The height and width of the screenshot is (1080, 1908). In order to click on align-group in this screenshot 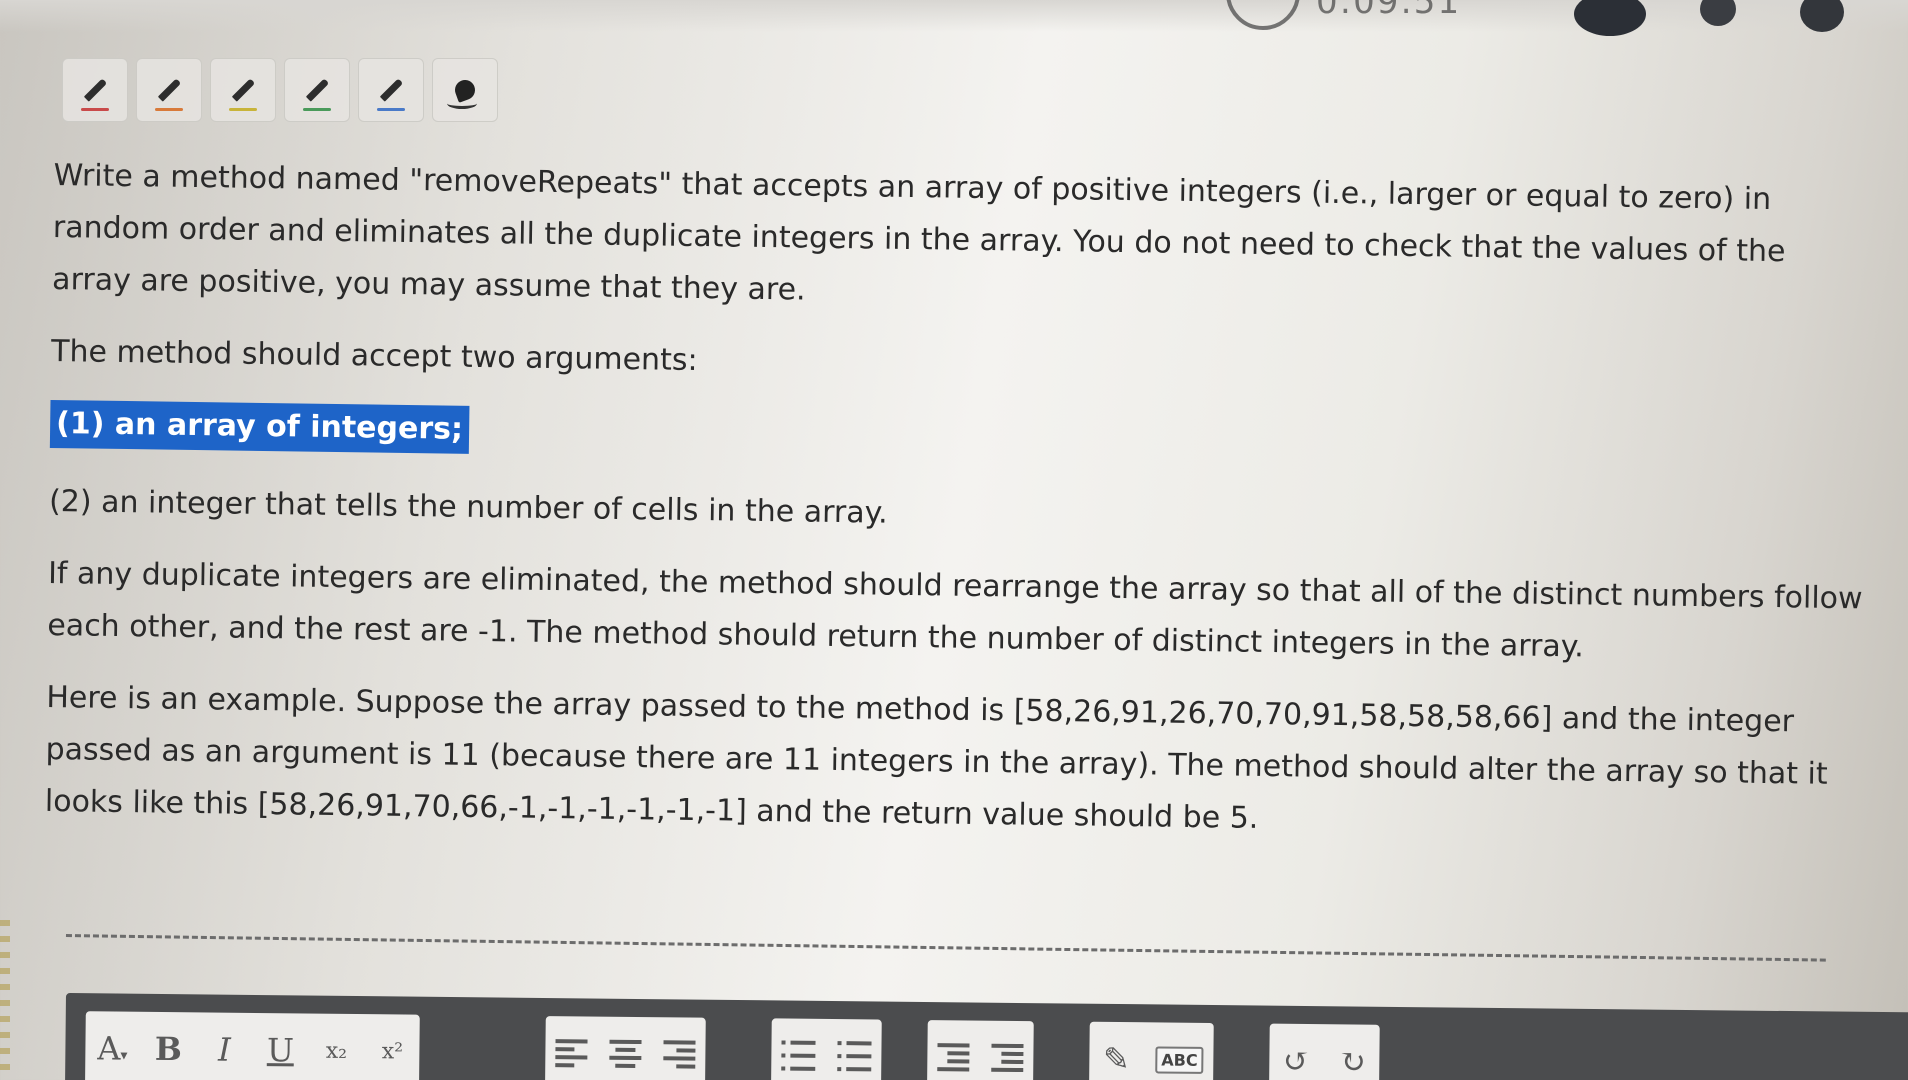, I will do `click(625, 1048)`.